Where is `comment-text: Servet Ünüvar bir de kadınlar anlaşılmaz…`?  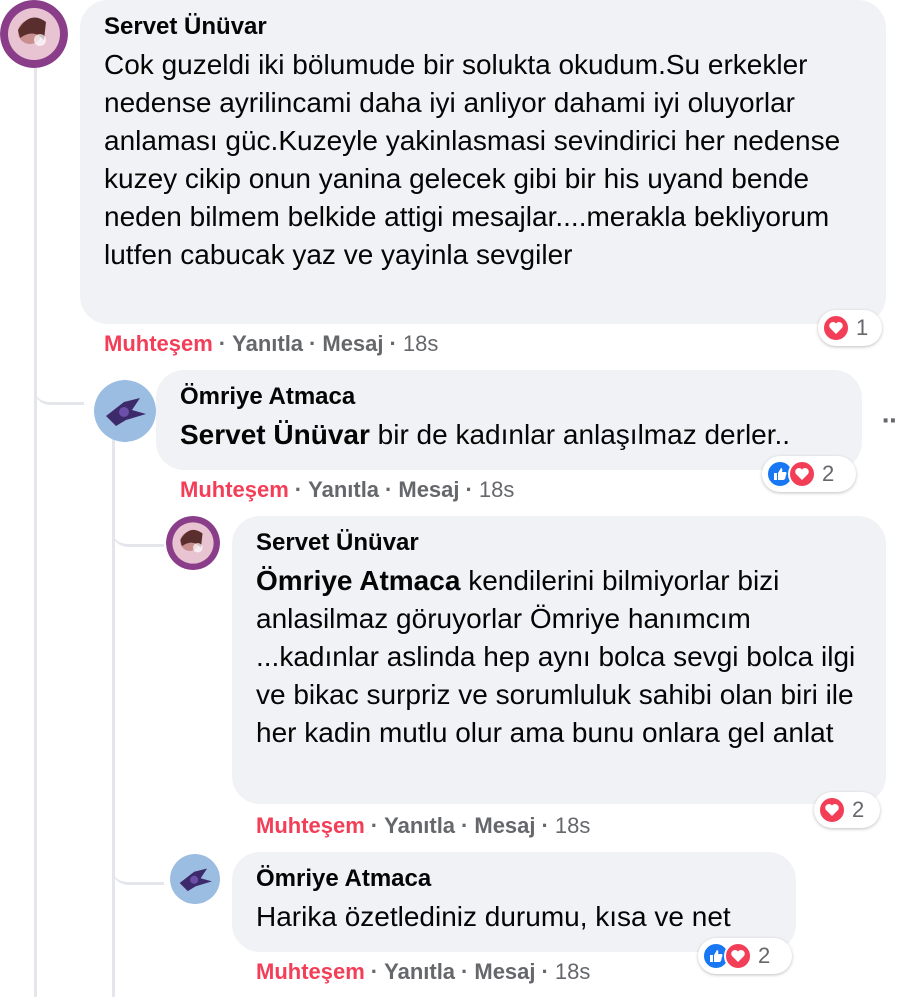 comment-text: Servet Ünüvar bir de kadınlar anlaşılmaz… is located at coordinates (510, 435).